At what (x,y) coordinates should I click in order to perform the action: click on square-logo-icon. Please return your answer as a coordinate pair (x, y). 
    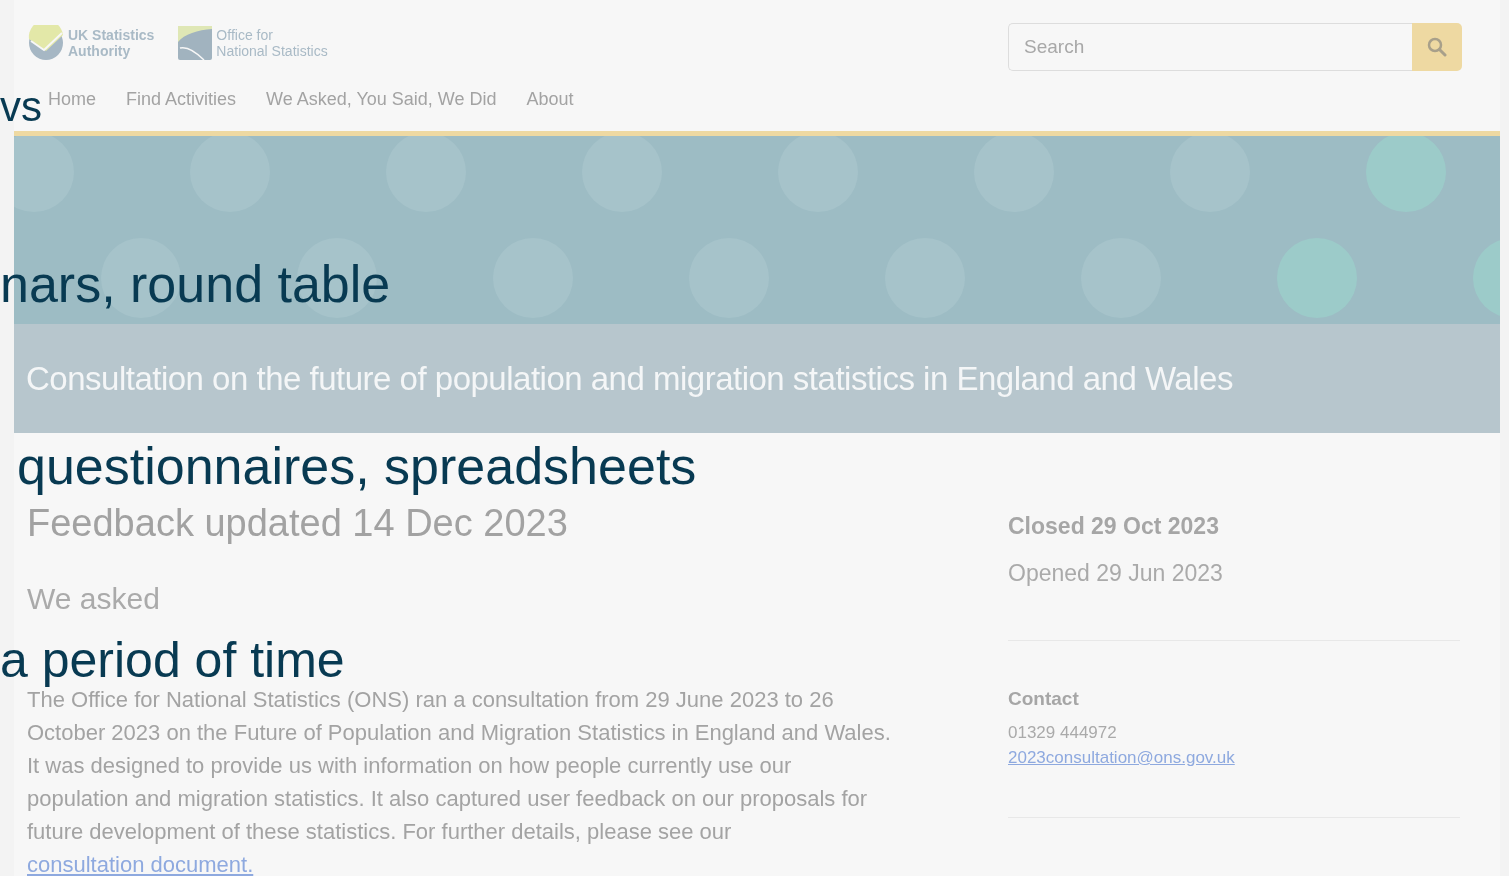
    Looking at the image, I should click on (195, 43).